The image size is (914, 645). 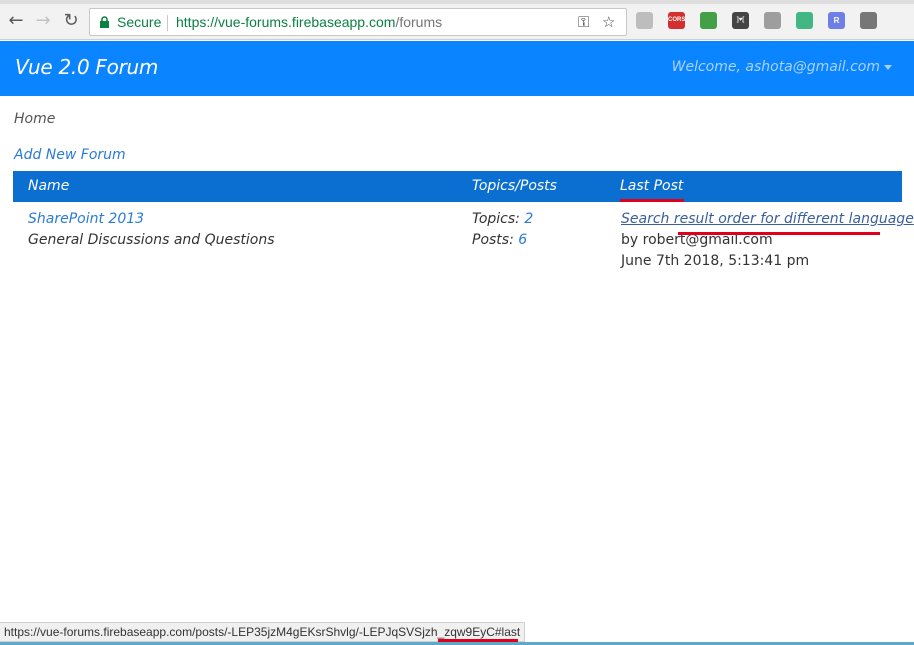 I want to click on r-icon: R, so click(x=836, y=20).